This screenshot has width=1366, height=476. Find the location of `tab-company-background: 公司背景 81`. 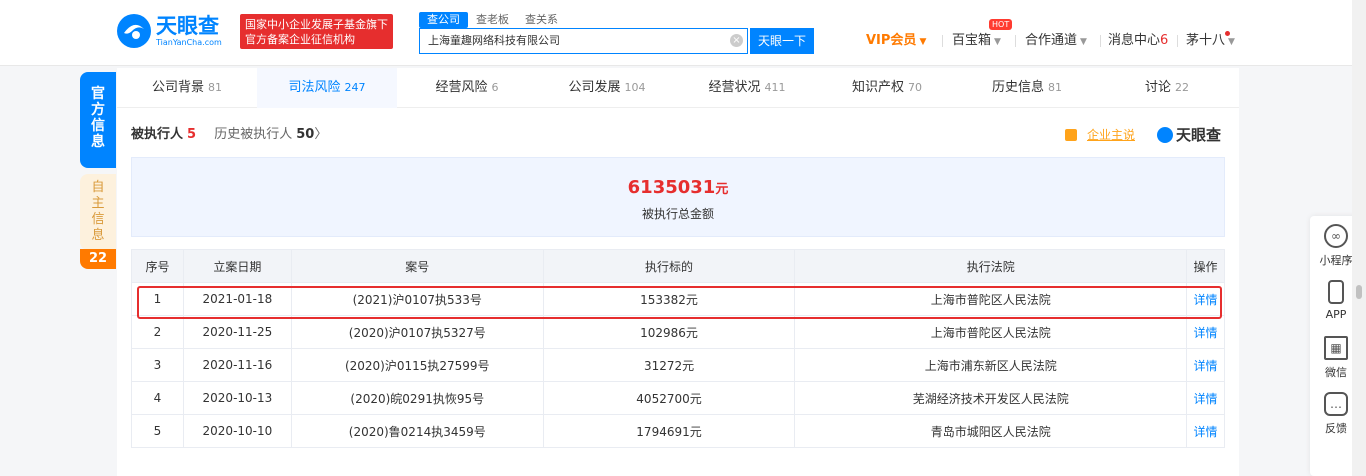

tab-company-background: 公司背景 81 is located at coordinates (187, 88).